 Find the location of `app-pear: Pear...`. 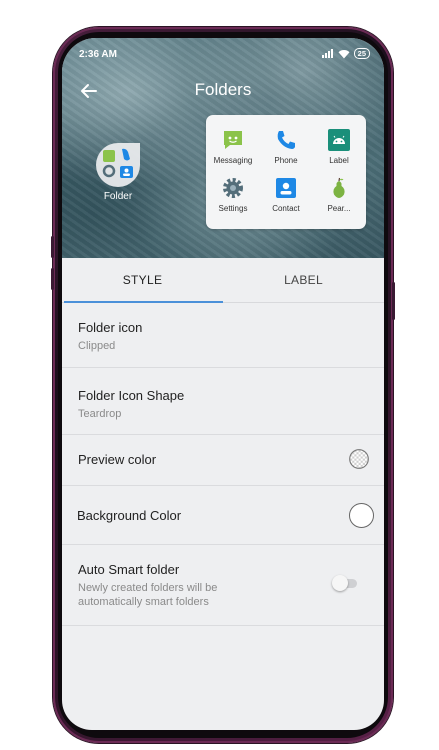

app-pear: Pear... is located at coordinates (339, 194).